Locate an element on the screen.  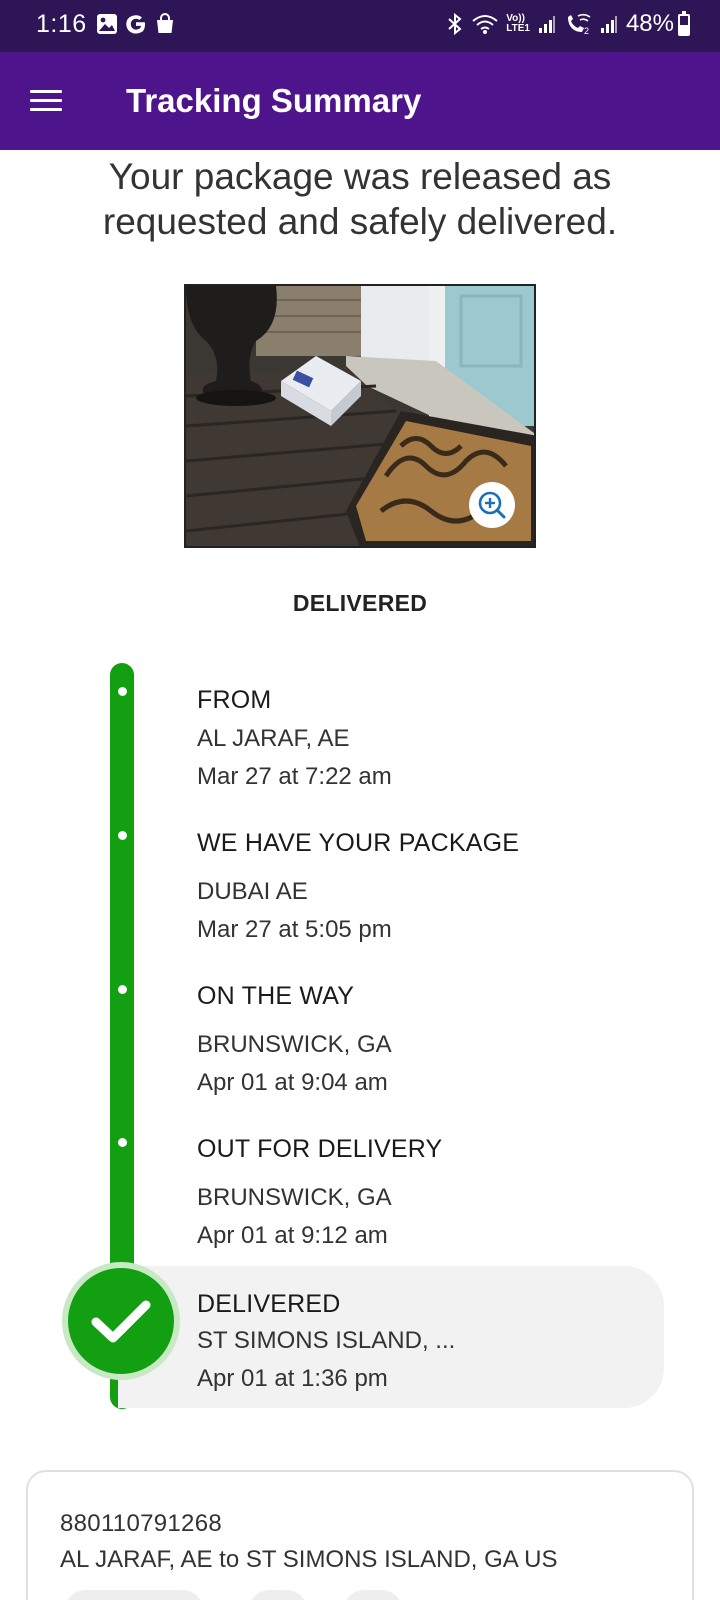
step-time: Apr 01 at 9:04 am is located at coordinates (292, 1082).